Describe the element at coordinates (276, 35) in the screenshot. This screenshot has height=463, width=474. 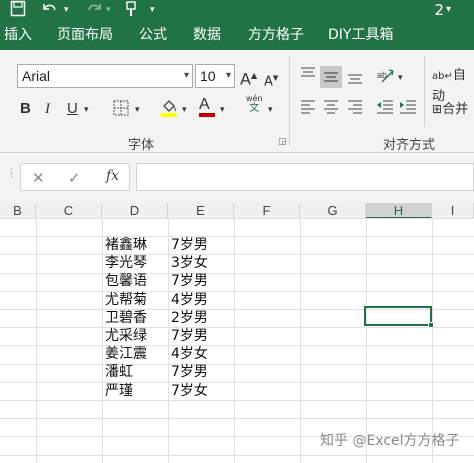
I see `tab-fangfang: 方方格子` at that location.